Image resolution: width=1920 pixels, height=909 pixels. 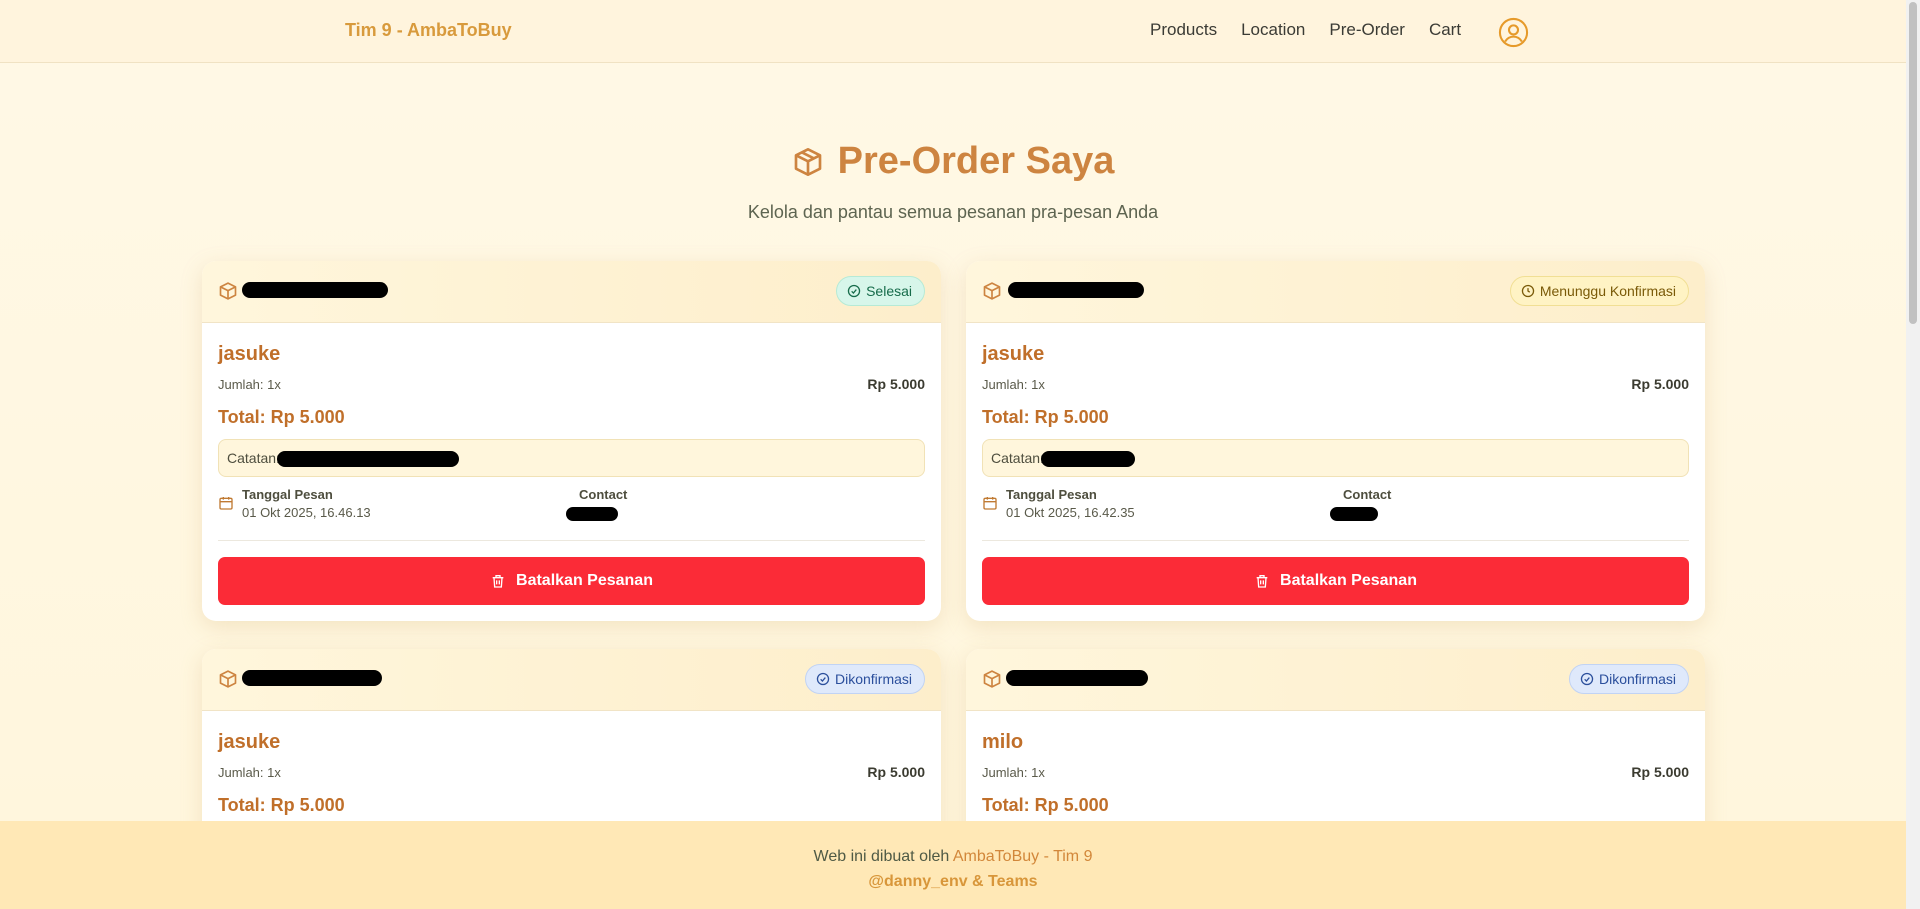 I want to click on status-badge: Menunggu Konfirmasi, so click(x=1599, y=291).